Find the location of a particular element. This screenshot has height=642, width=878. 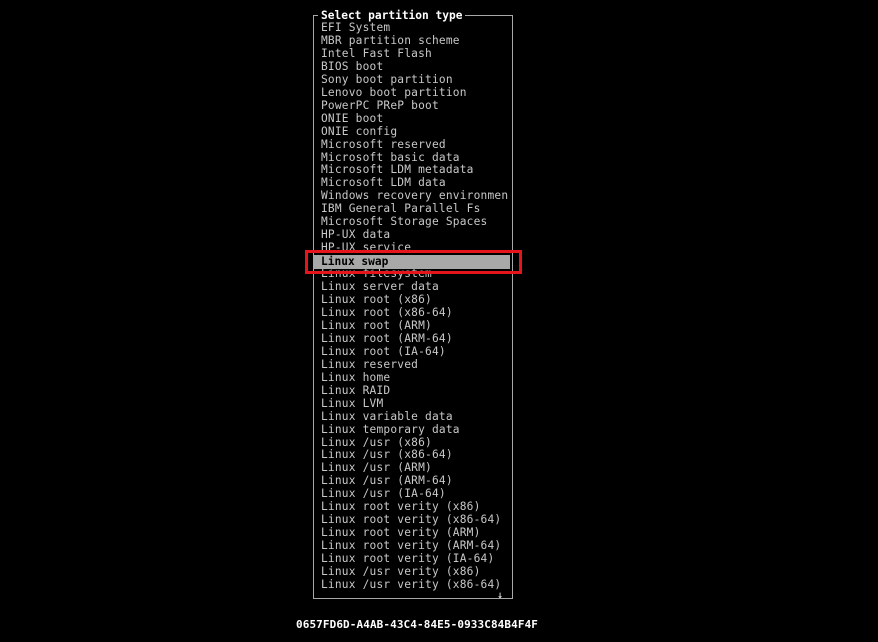

list-item: Linux home is located at coordinates (415, 378).